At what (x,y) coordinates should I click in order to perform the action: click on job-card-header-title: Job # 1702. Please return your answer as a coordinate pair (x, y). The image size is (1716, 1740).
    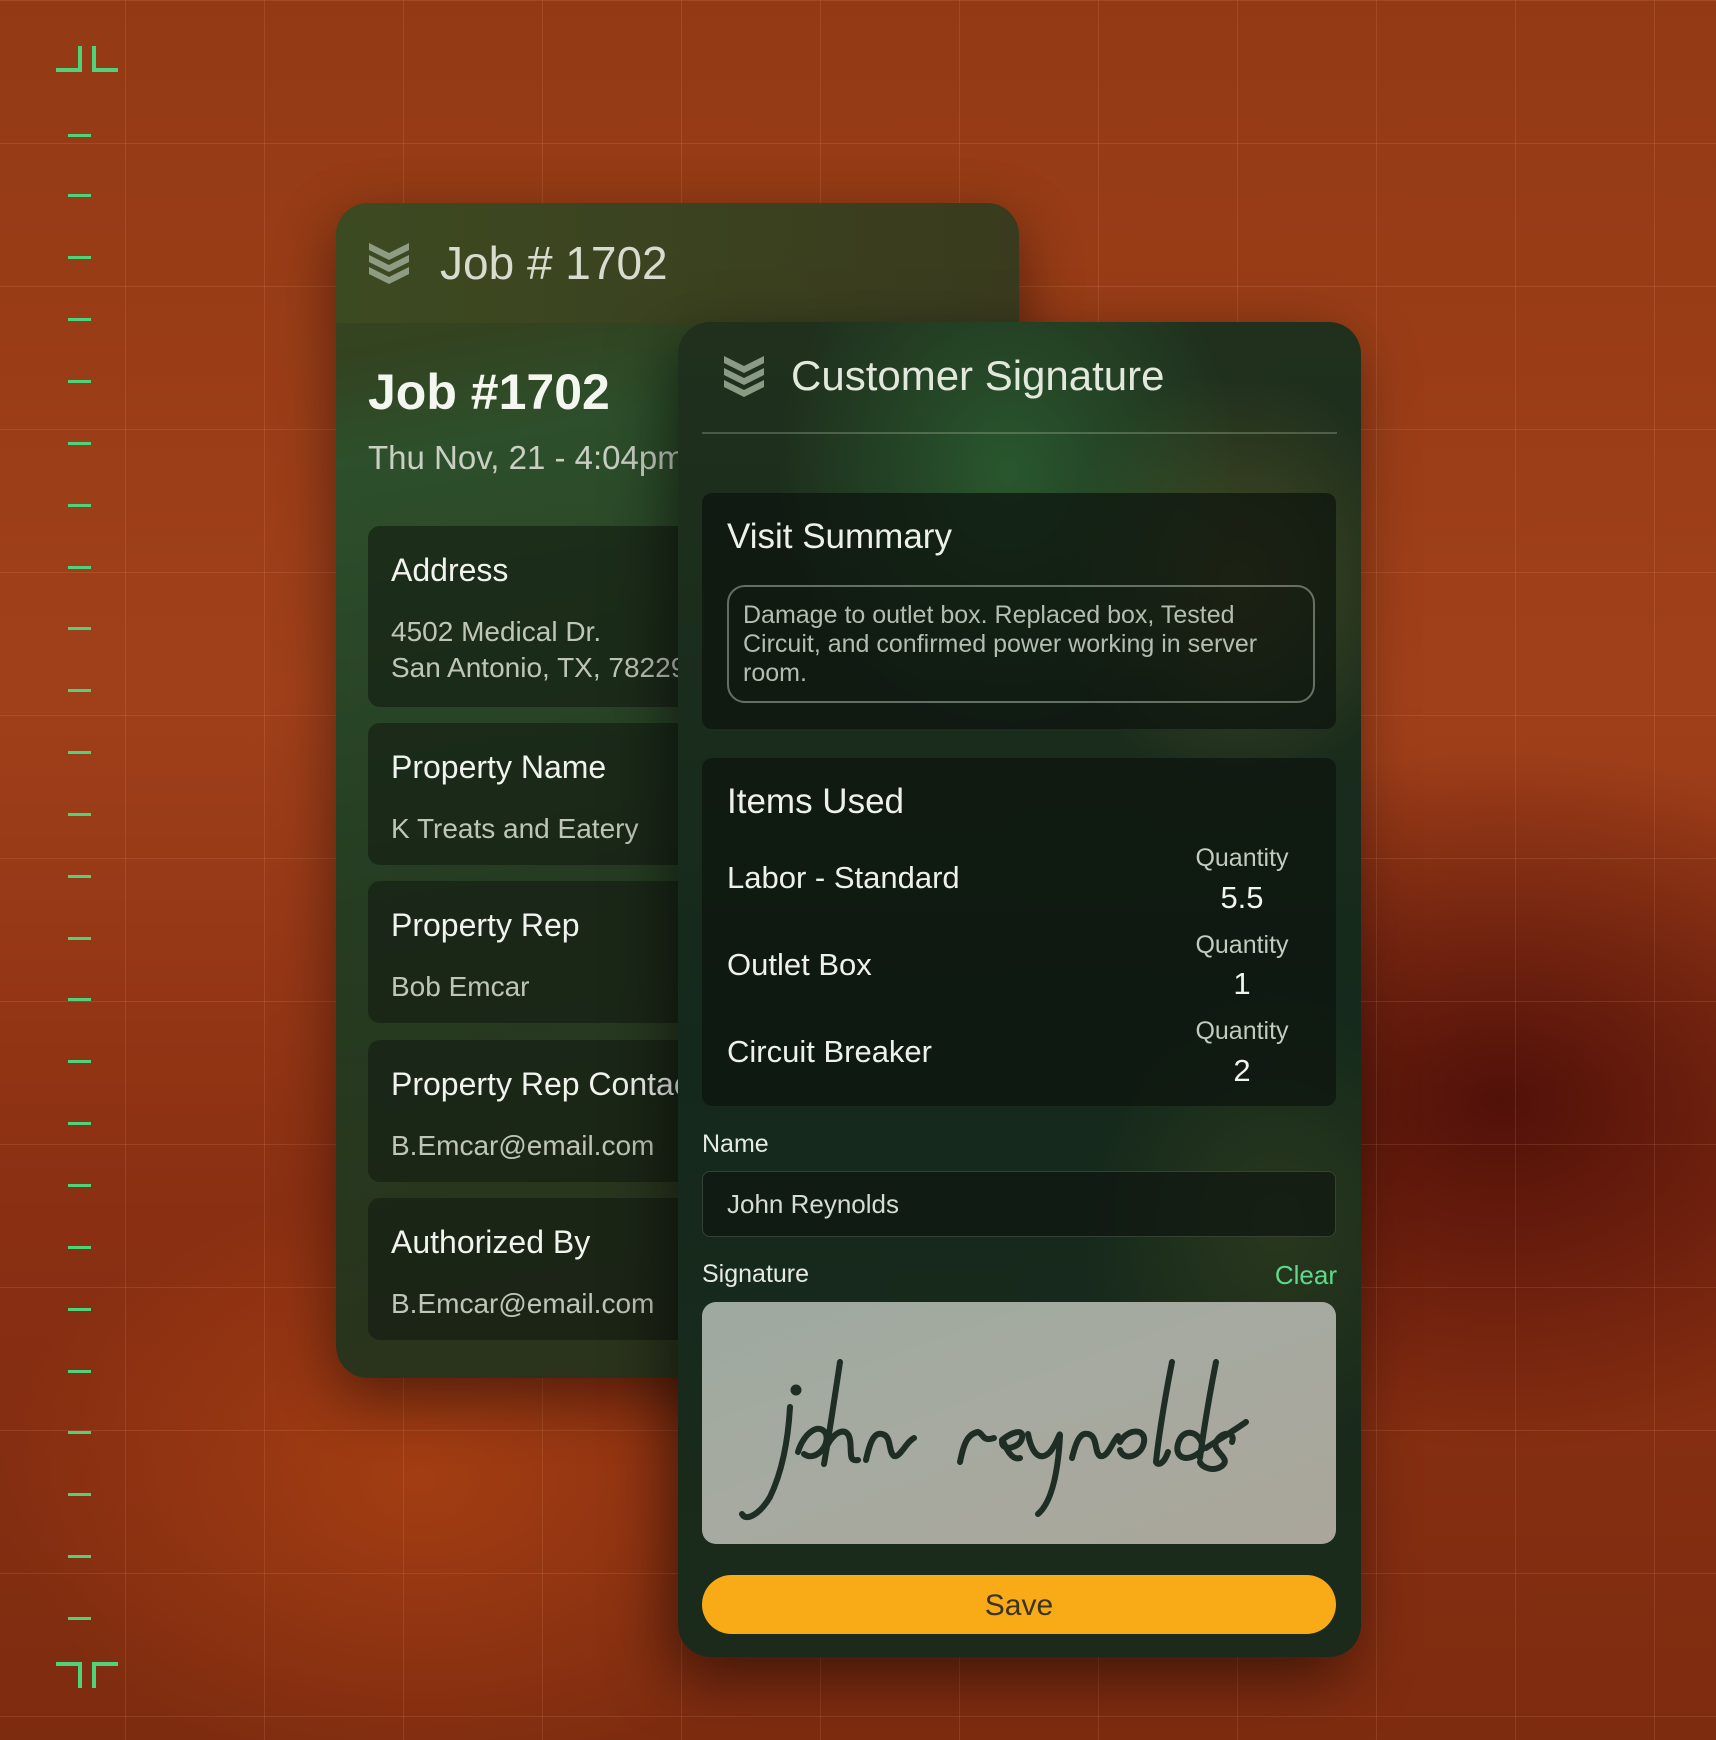
    Looking at the image, I should click on (554, 263).